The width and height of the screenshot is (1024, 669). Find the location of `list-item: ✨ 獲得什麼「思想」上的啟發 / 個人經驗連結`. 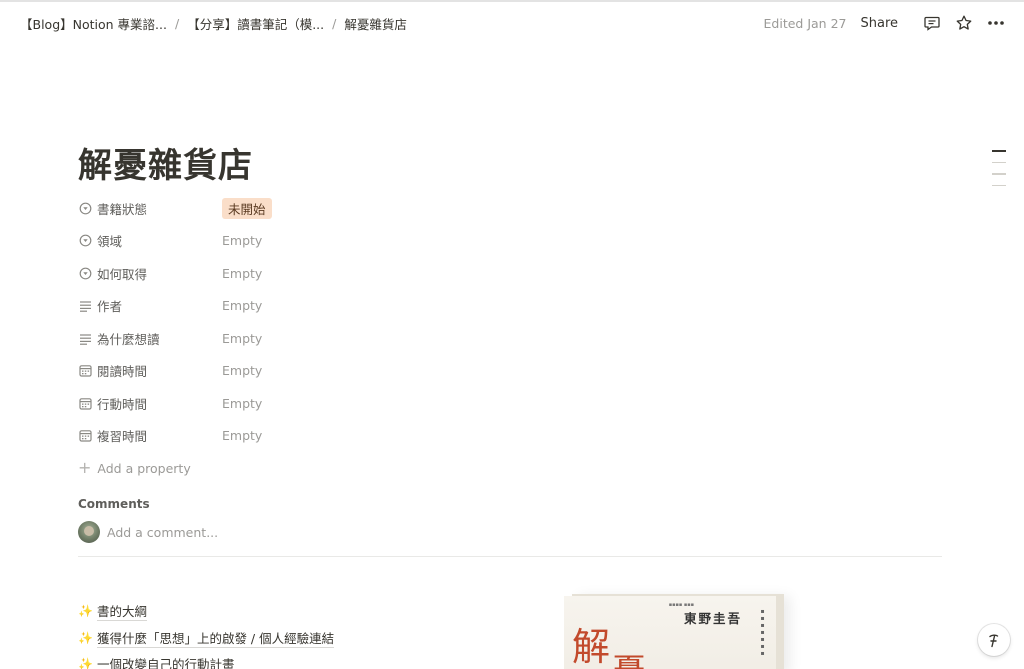

list-item: ✨ 獲得什麼「思想」上的啟發 / 個人經驗連結 is located at coordinates (206, 638).